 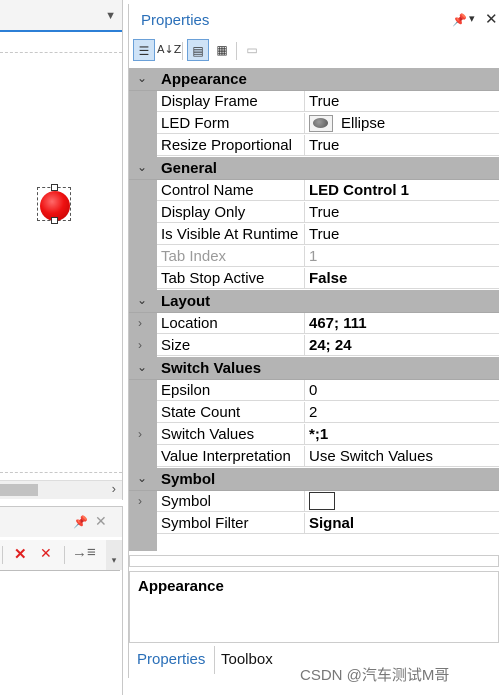 I want to click on delete-icon: ✕, so click(x=20, y=554).